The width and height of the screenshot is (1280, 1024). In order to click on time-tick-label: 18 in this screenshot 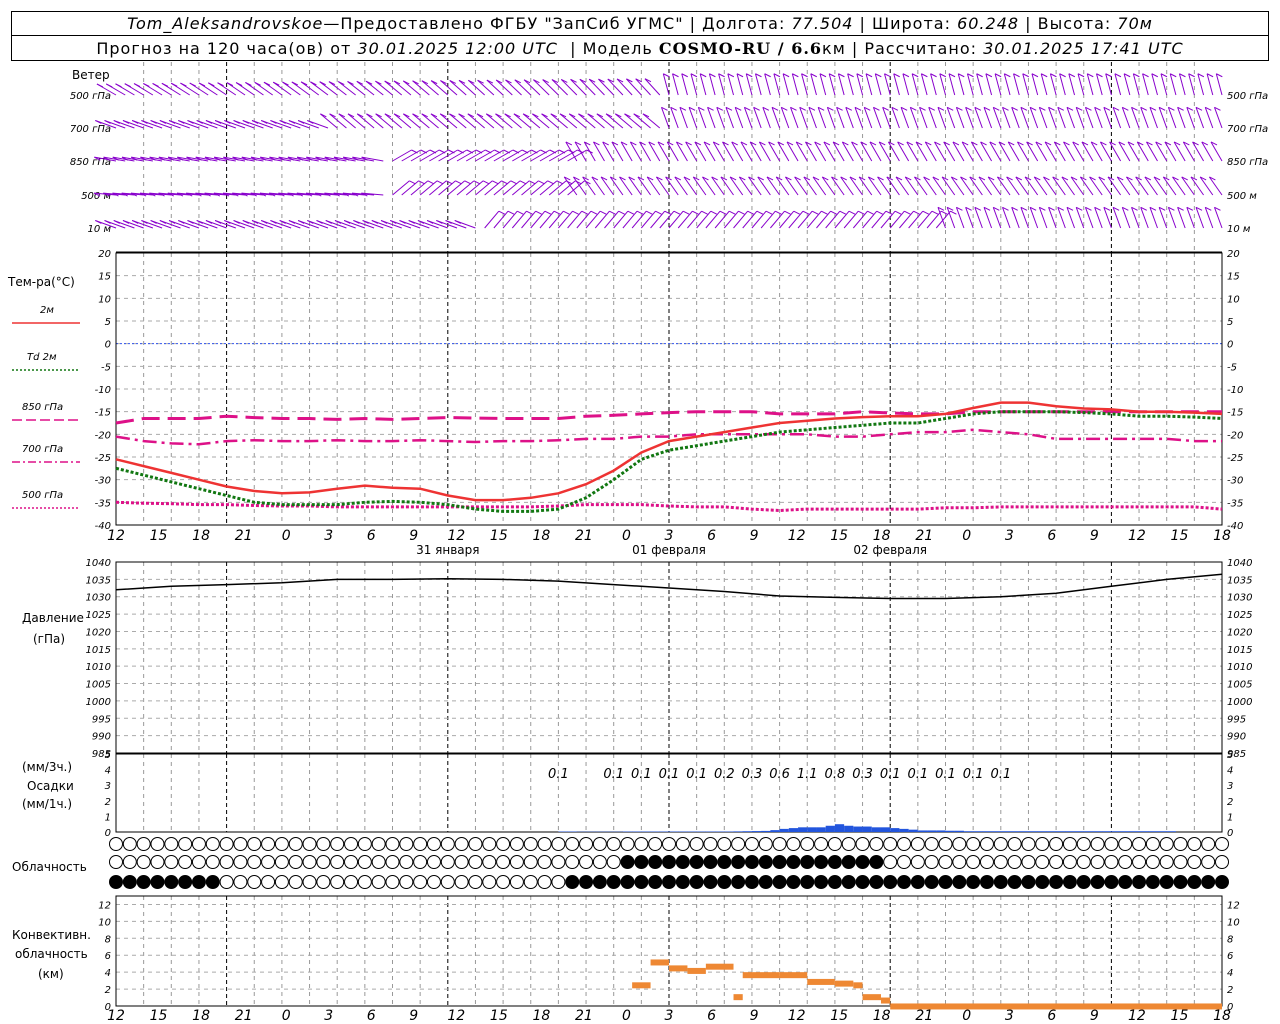, I will do `click(201, 536)`.